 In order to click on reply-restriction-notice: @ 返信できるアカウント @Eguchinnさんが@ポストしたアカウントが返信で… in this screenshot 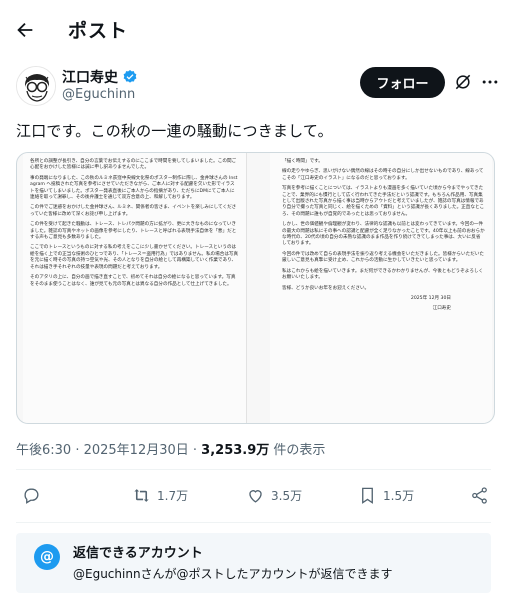, I will do `click(253, 563)`.